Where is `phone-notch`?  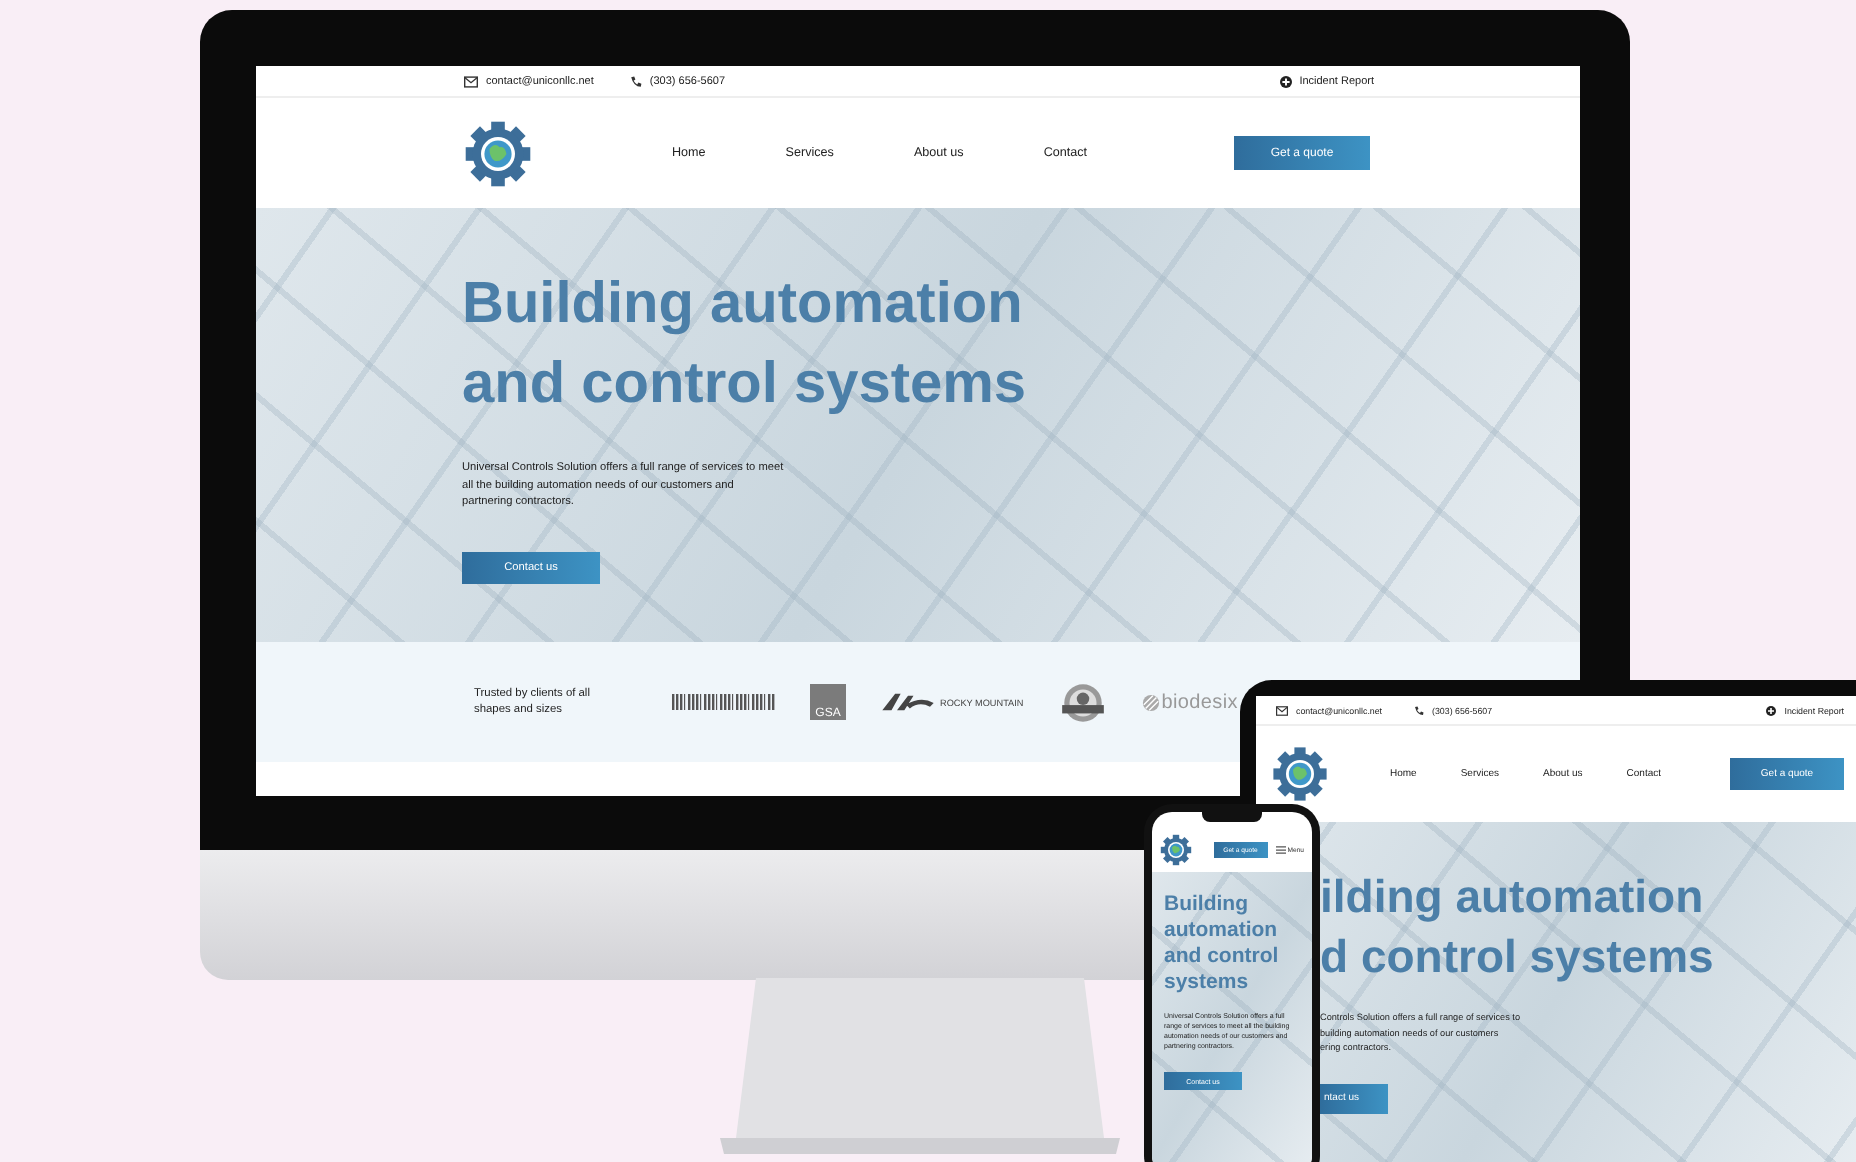
phone-notch is located at coordinates (1232, 817).